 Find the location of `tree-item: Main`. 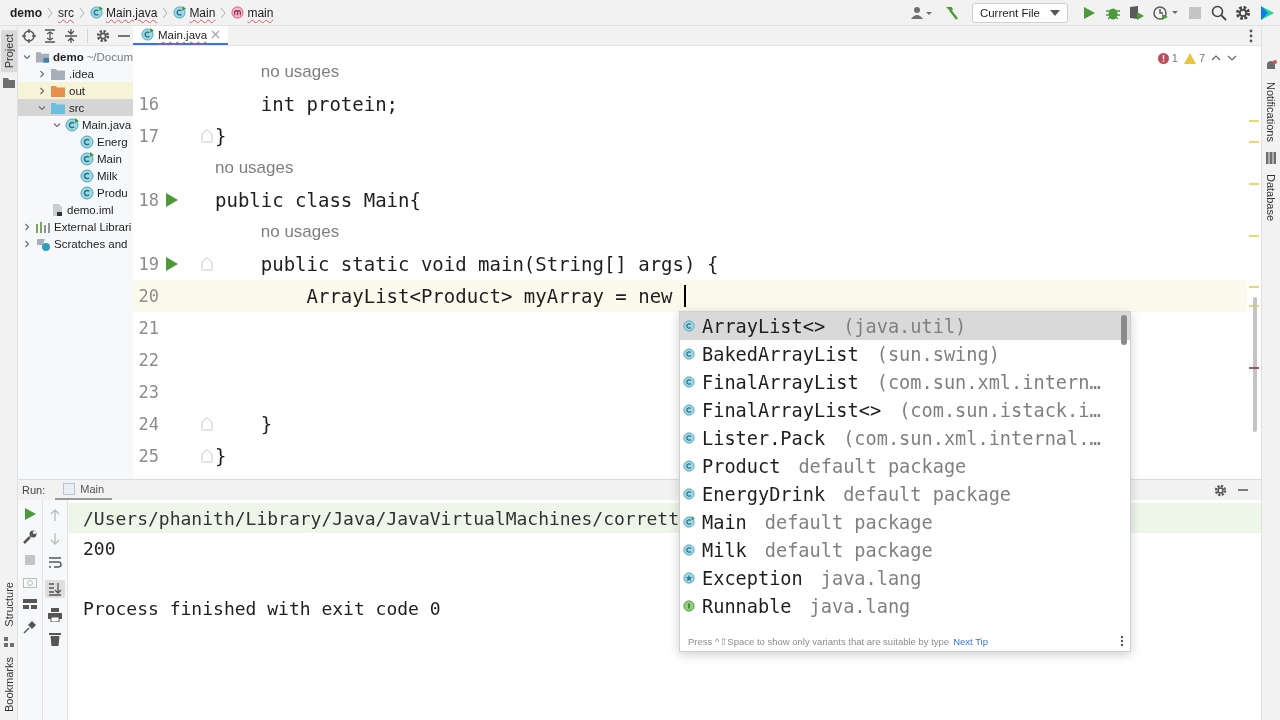

tree-item: Main is located at coordinates (75, 158).